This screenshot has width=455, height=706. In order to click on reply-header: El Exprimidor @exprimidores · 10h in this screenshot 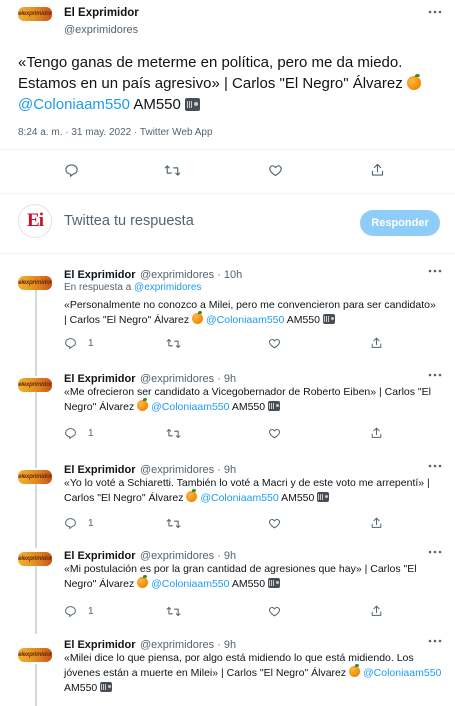, I will do `click(153, 274)`.